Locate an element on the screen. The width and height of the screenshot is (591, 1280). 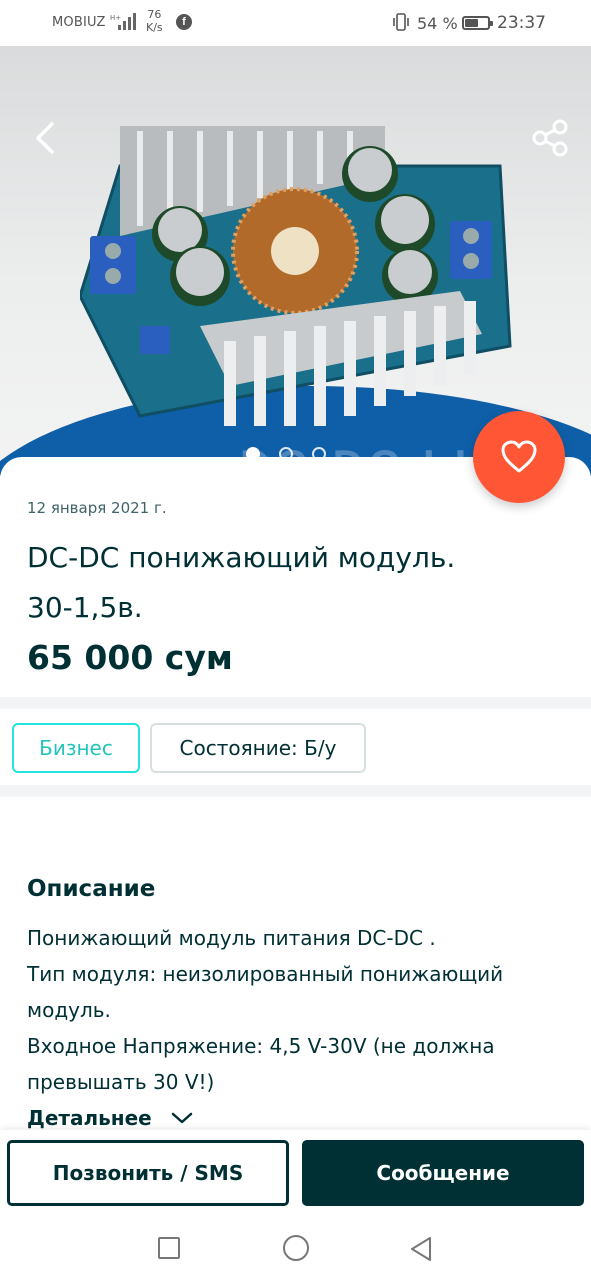
battery-icon is located at coordinates (477, 23).